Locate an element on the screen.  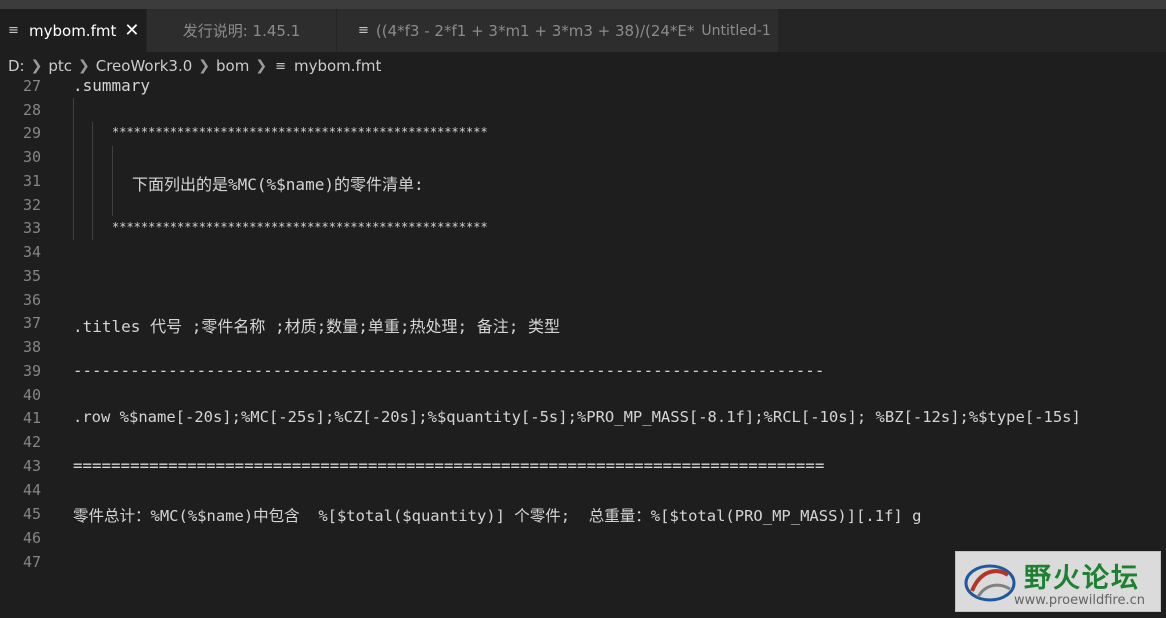
line-number: 28 is located at coordinates (31, 110).